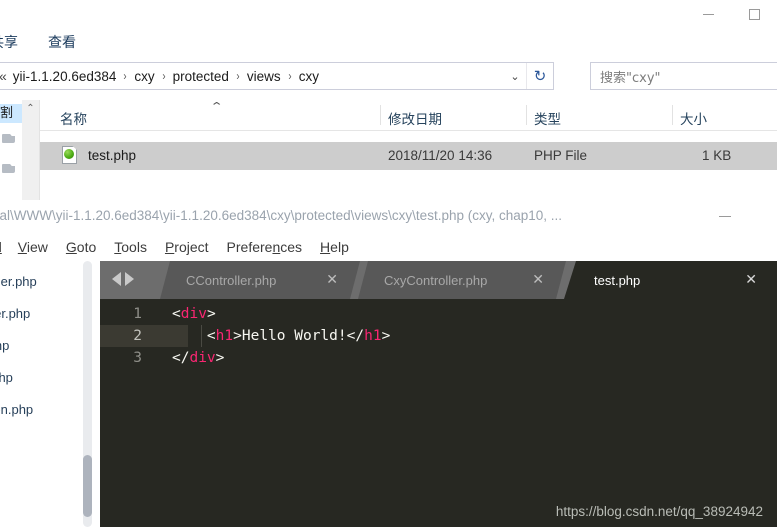 Image resolution: width=777 pixels, height=527 pixels. I want to click on maximize-icon, so click(754, 14).